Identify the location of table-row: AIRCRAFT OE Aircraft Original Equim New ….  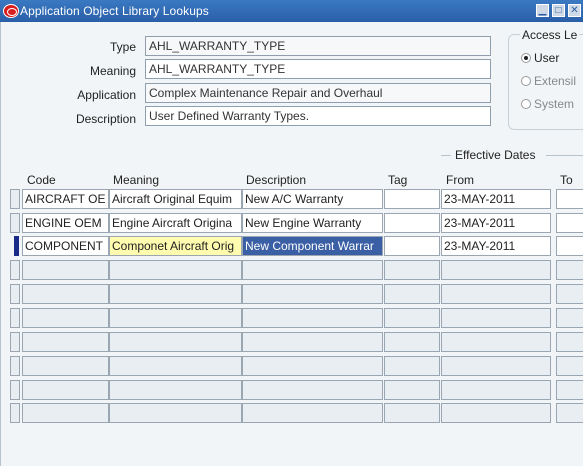
(291, 200).